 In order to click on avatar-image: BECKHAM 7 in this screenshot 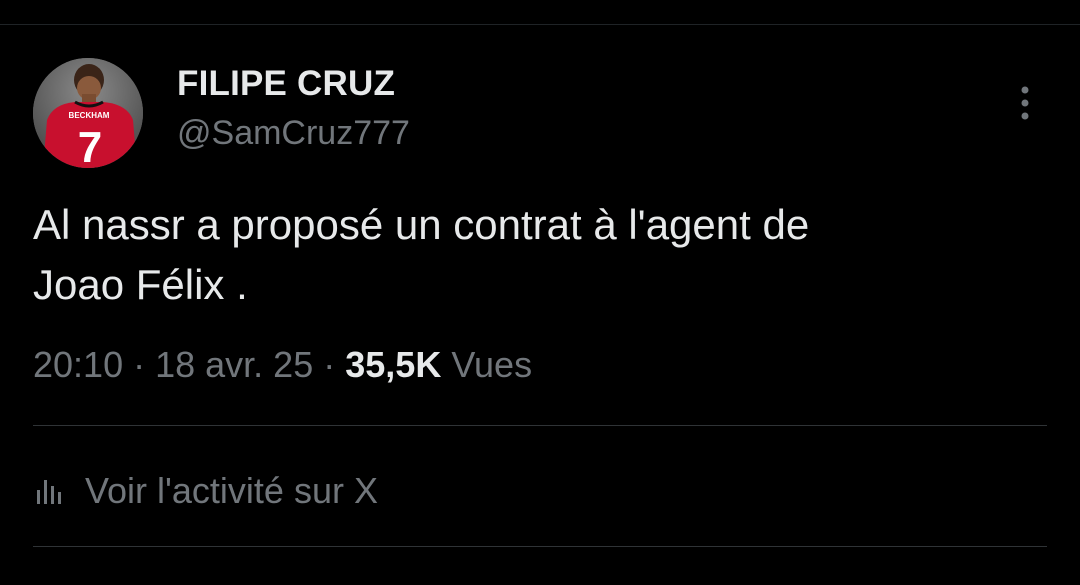, I will do `click(88, 113)`.